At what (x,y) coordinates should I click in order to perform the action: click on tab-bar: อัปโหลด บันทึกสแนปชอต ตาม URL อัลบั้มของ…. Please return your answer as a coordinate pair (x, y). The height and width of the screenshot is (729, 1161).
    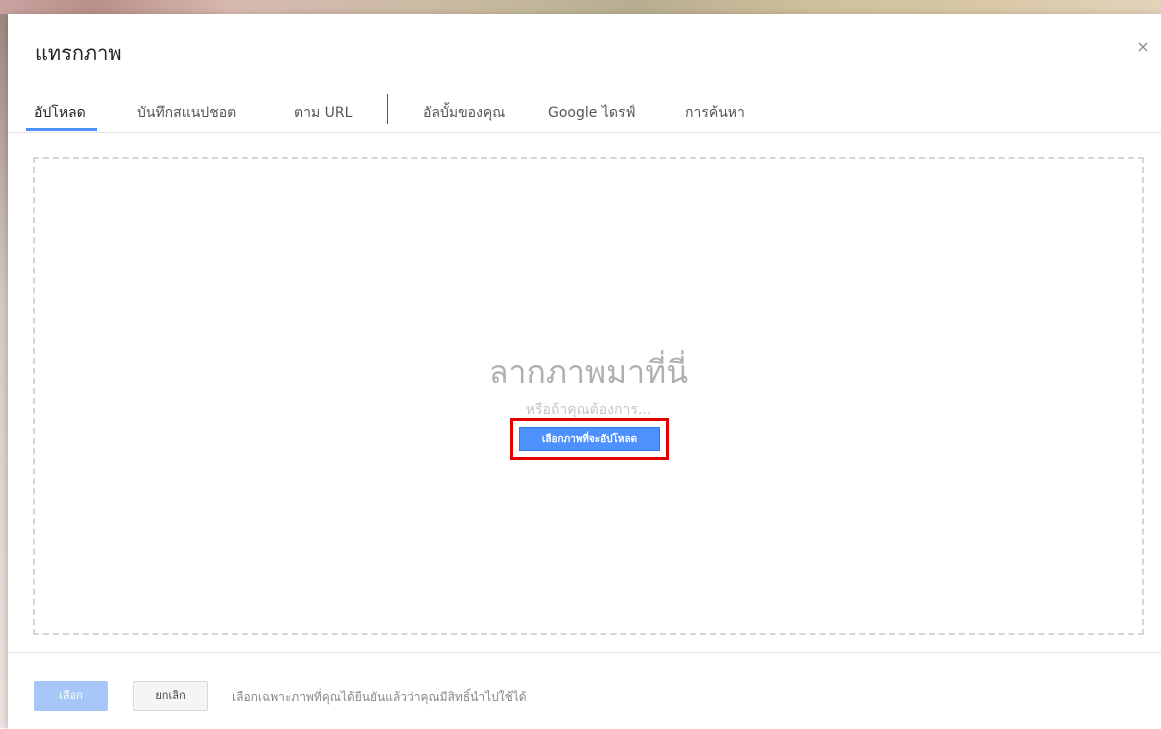
    Looking at the image, I should click on (584, 111).